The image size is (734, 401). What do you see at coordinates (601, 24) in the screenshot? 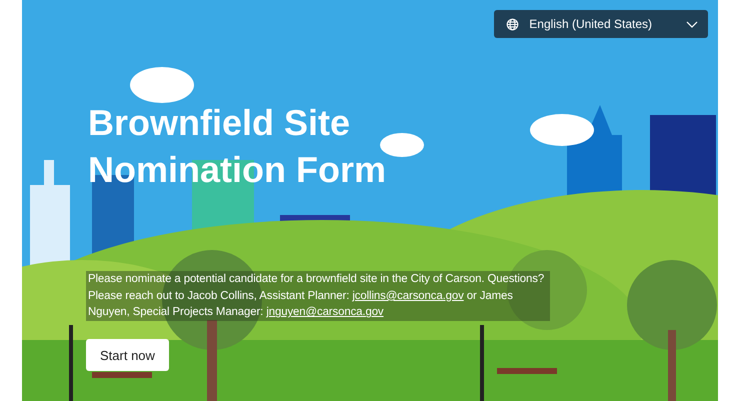
I see `language-selector: English (United States)` at bounding box center [601, 24].